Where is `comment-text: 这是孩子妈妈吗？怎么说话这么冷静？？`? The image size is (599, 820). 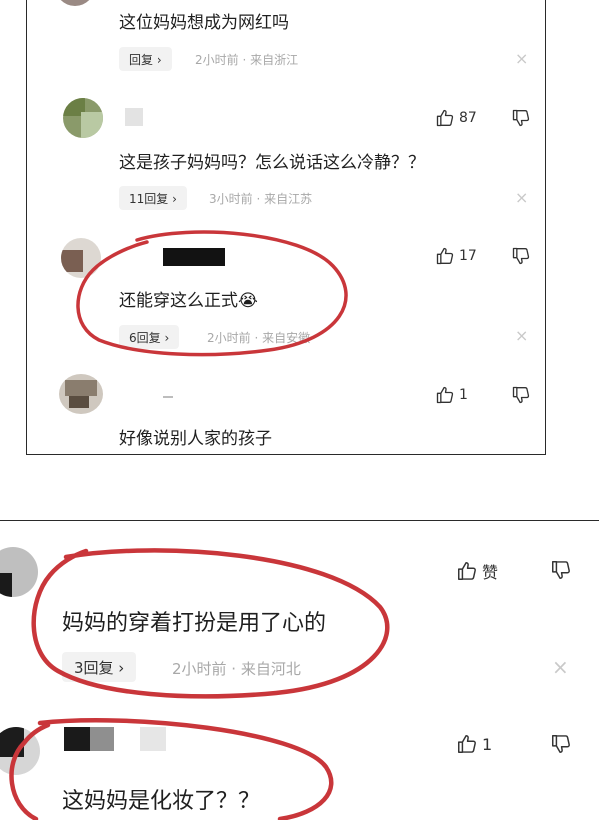
comment-text: 这是孩子妈妈吗？怎么说话这么冷静？？ is located at coordinates (272, 163).